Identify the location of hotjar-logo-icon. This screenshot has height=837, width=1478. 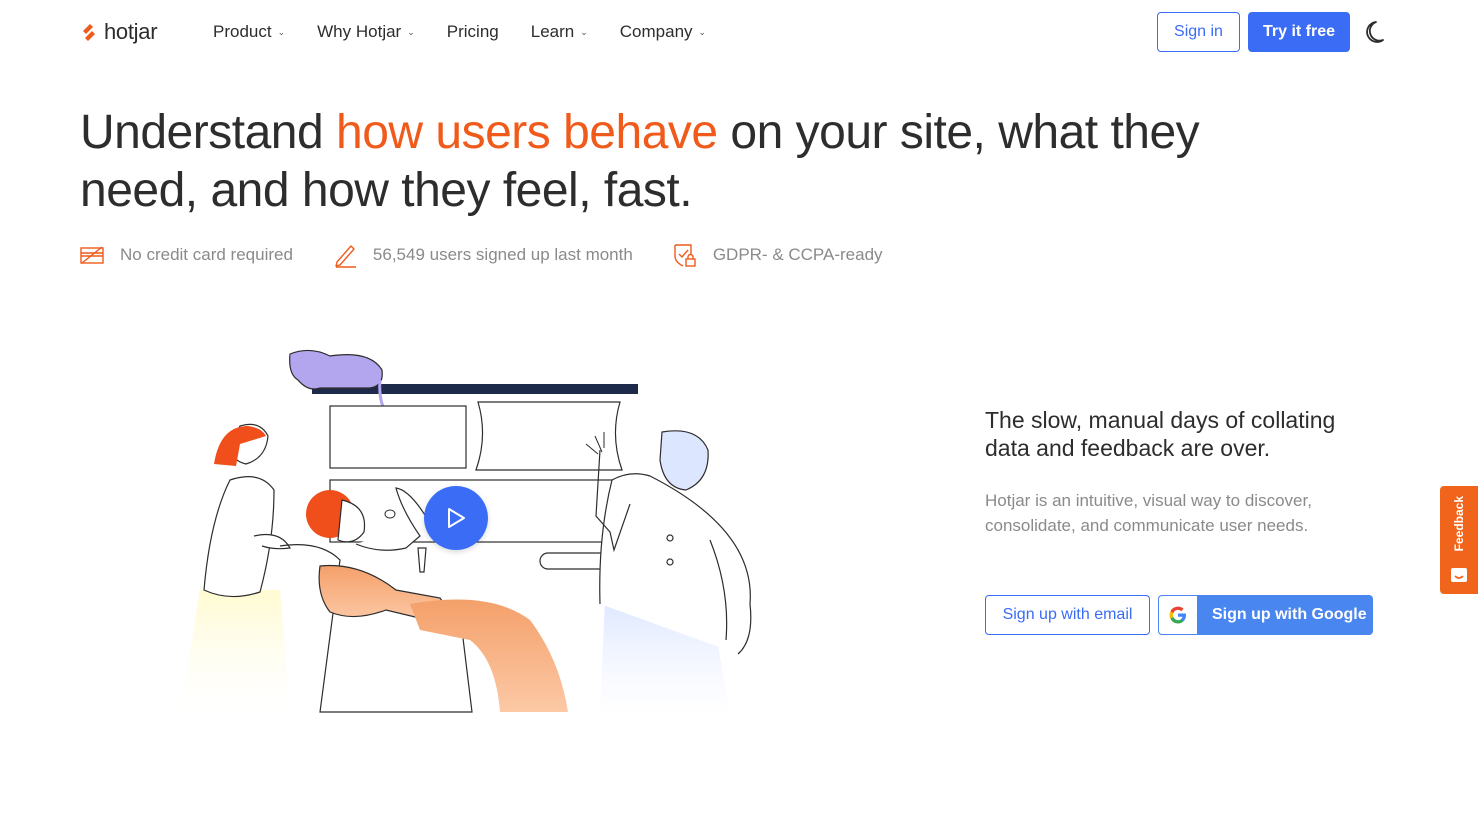
(89, 32).